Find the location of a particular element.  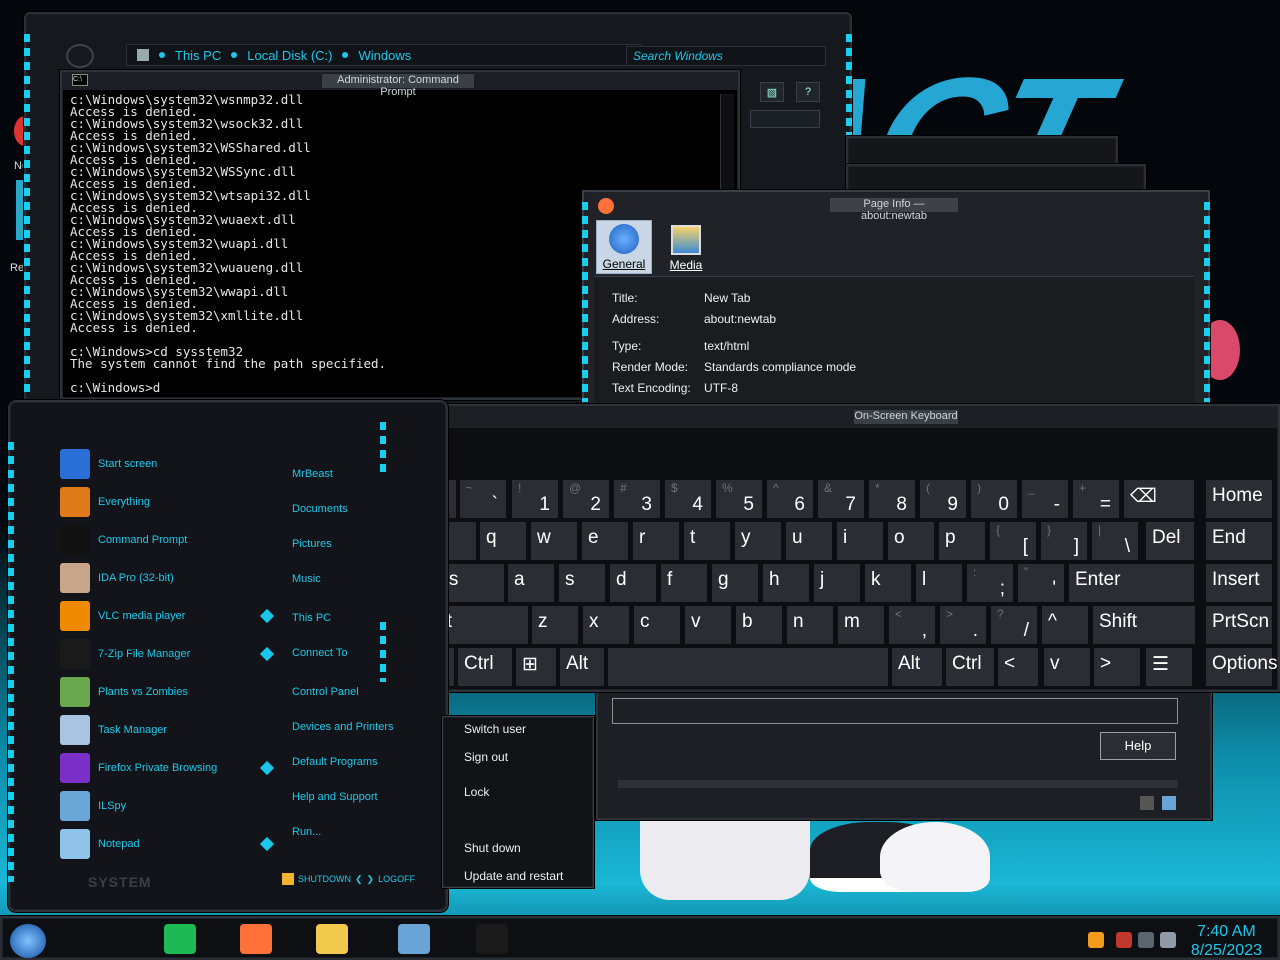

start-menu-place: Help and Support is located at coordinates (335, 797).